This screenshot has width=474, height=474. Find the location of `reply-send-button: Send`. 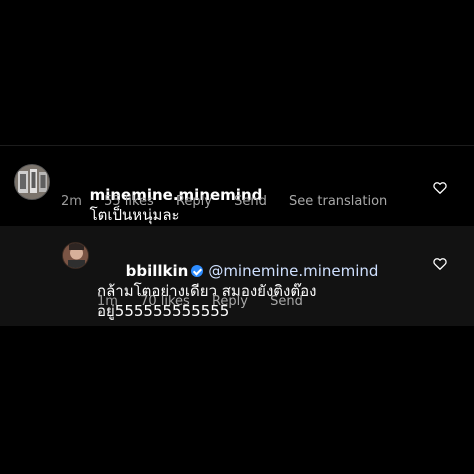

reply-send-button: Send is located at coordinates (286, 301).